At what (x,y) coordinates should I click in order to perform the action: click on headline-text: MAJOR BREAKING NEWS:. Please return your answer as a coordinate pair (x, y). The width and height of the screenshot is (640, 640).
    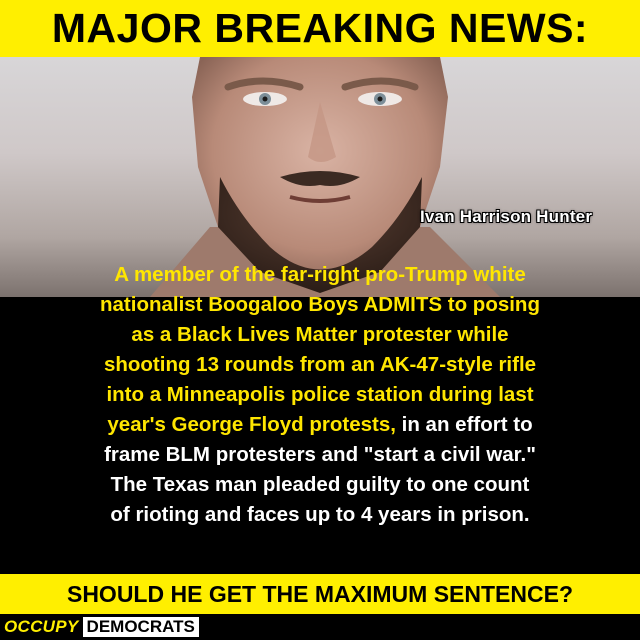
    Looking at the image, I should click on (320, 28).